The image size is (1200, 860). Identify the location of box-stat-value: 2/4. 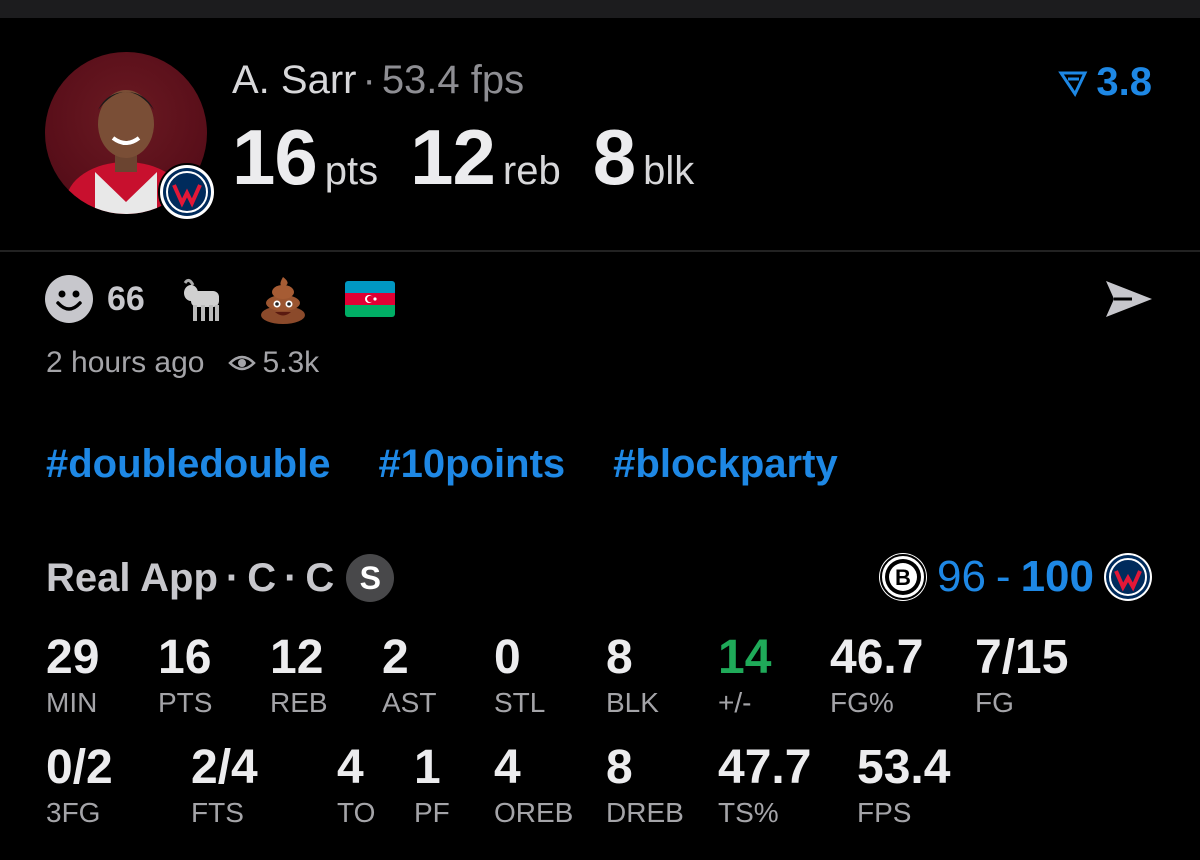
(224, 767).